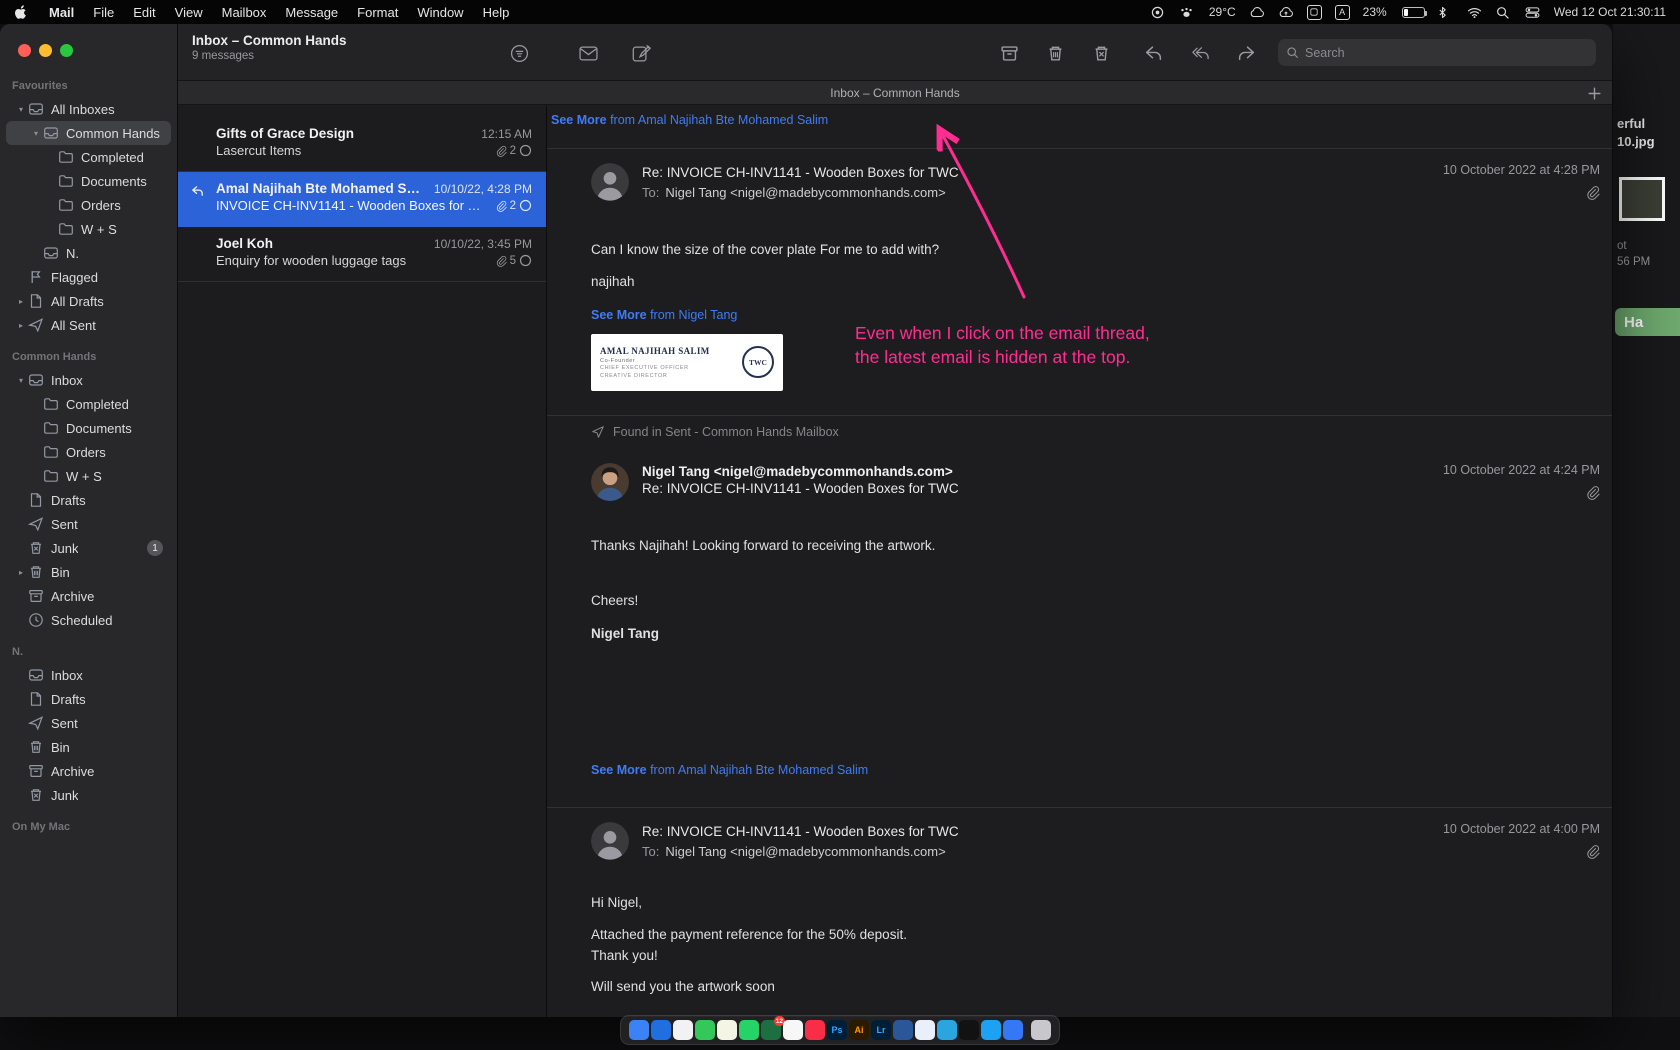 This screenshot has width=1680, height=1050. Describe the element at coordinates (815, 1030) in the screenshot. I see `dock-music-icon` at that location.